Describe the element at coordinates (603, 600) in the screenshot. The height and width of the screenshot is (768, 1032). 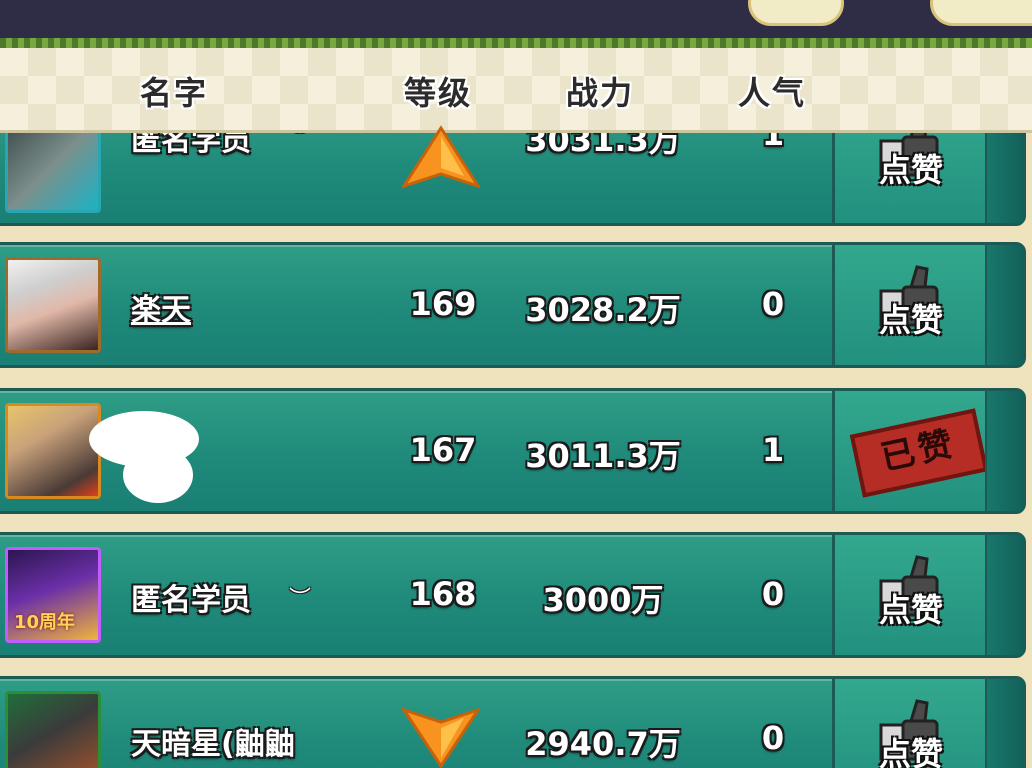
I see `player-power: 3000万` at that location.